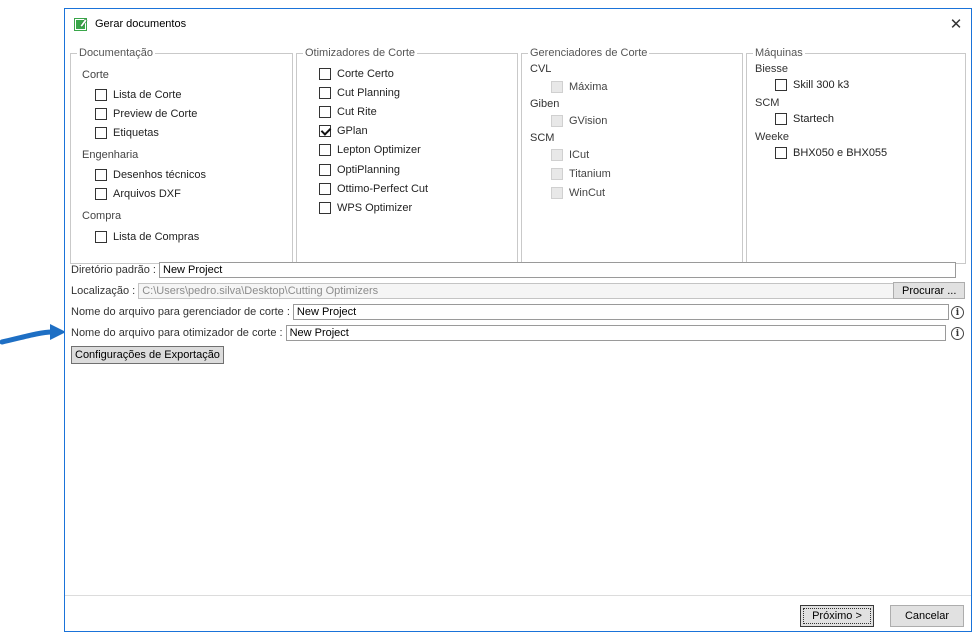 The image size is (980, 636). I want to click on section-label-giben: Giben, so click(545, 104).